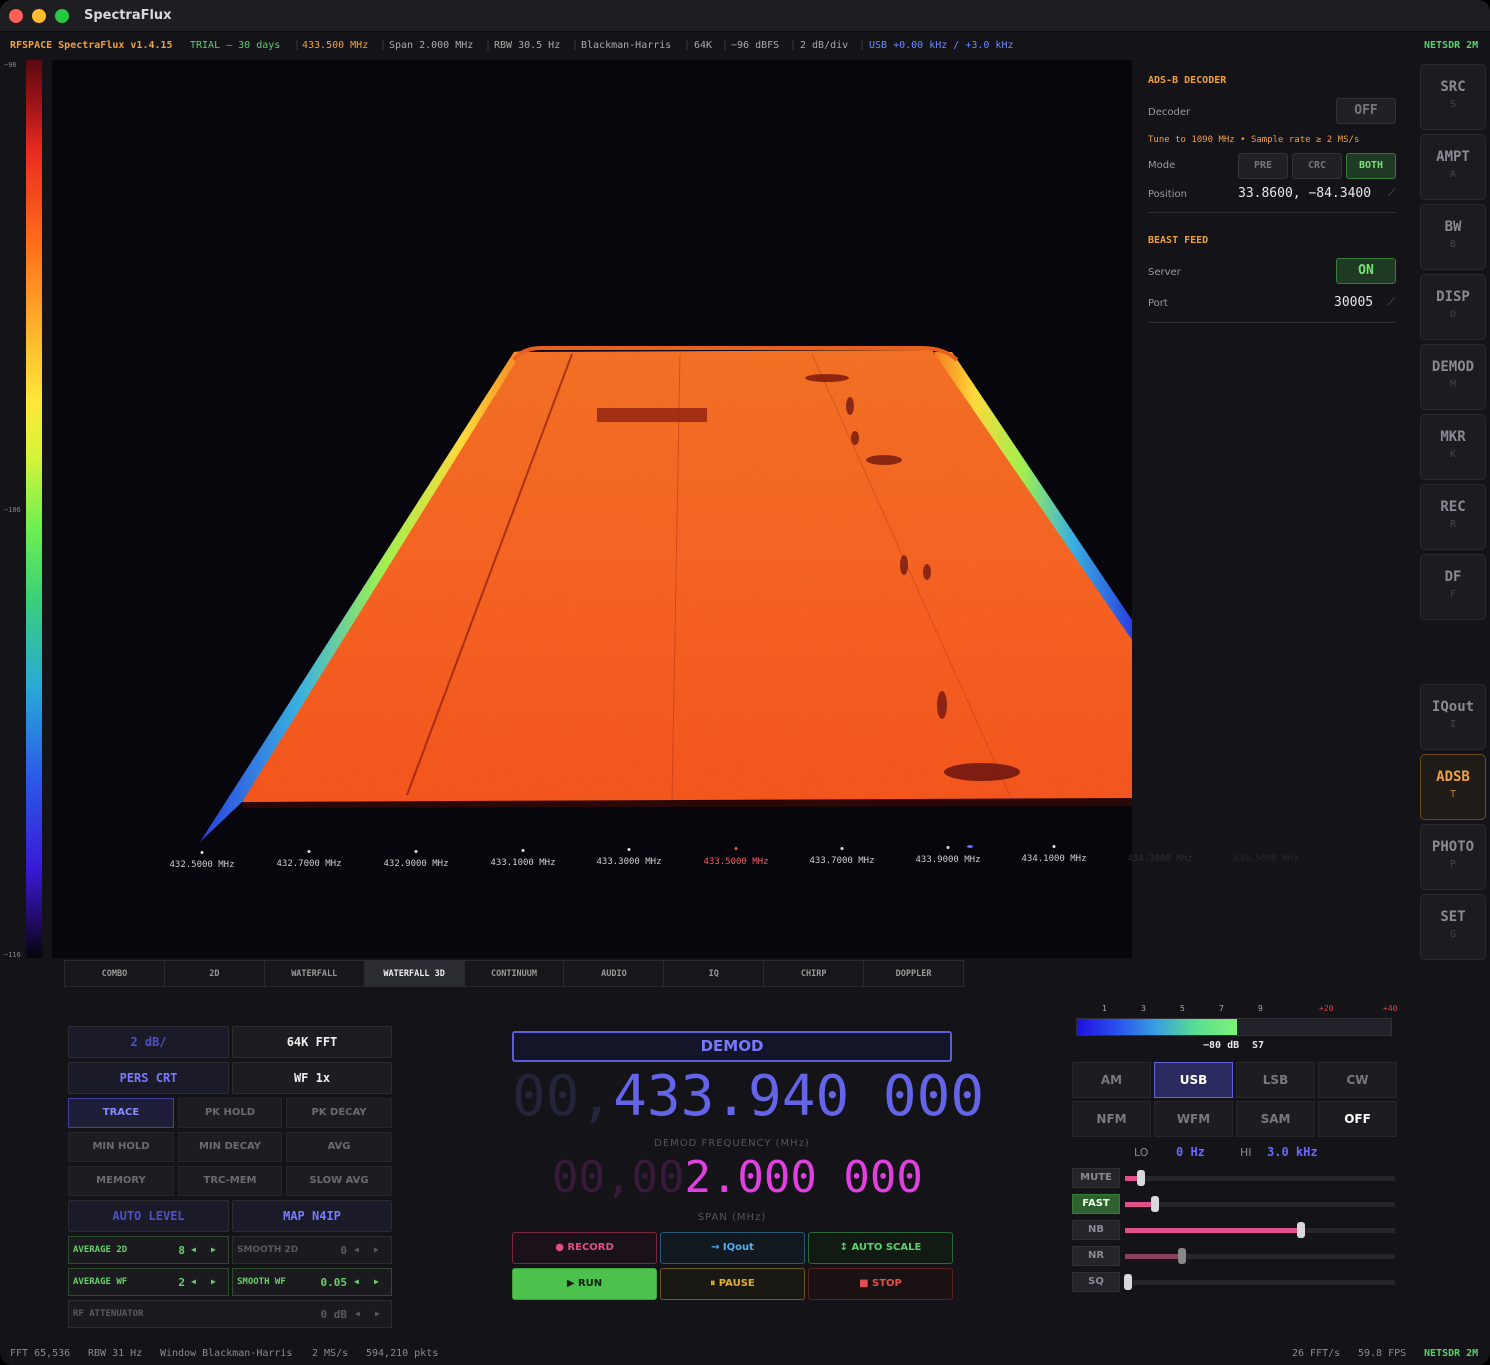 This screenshot has height=1365, width=1490. I want to click on nr-label: NR, so click(1096, 1256).